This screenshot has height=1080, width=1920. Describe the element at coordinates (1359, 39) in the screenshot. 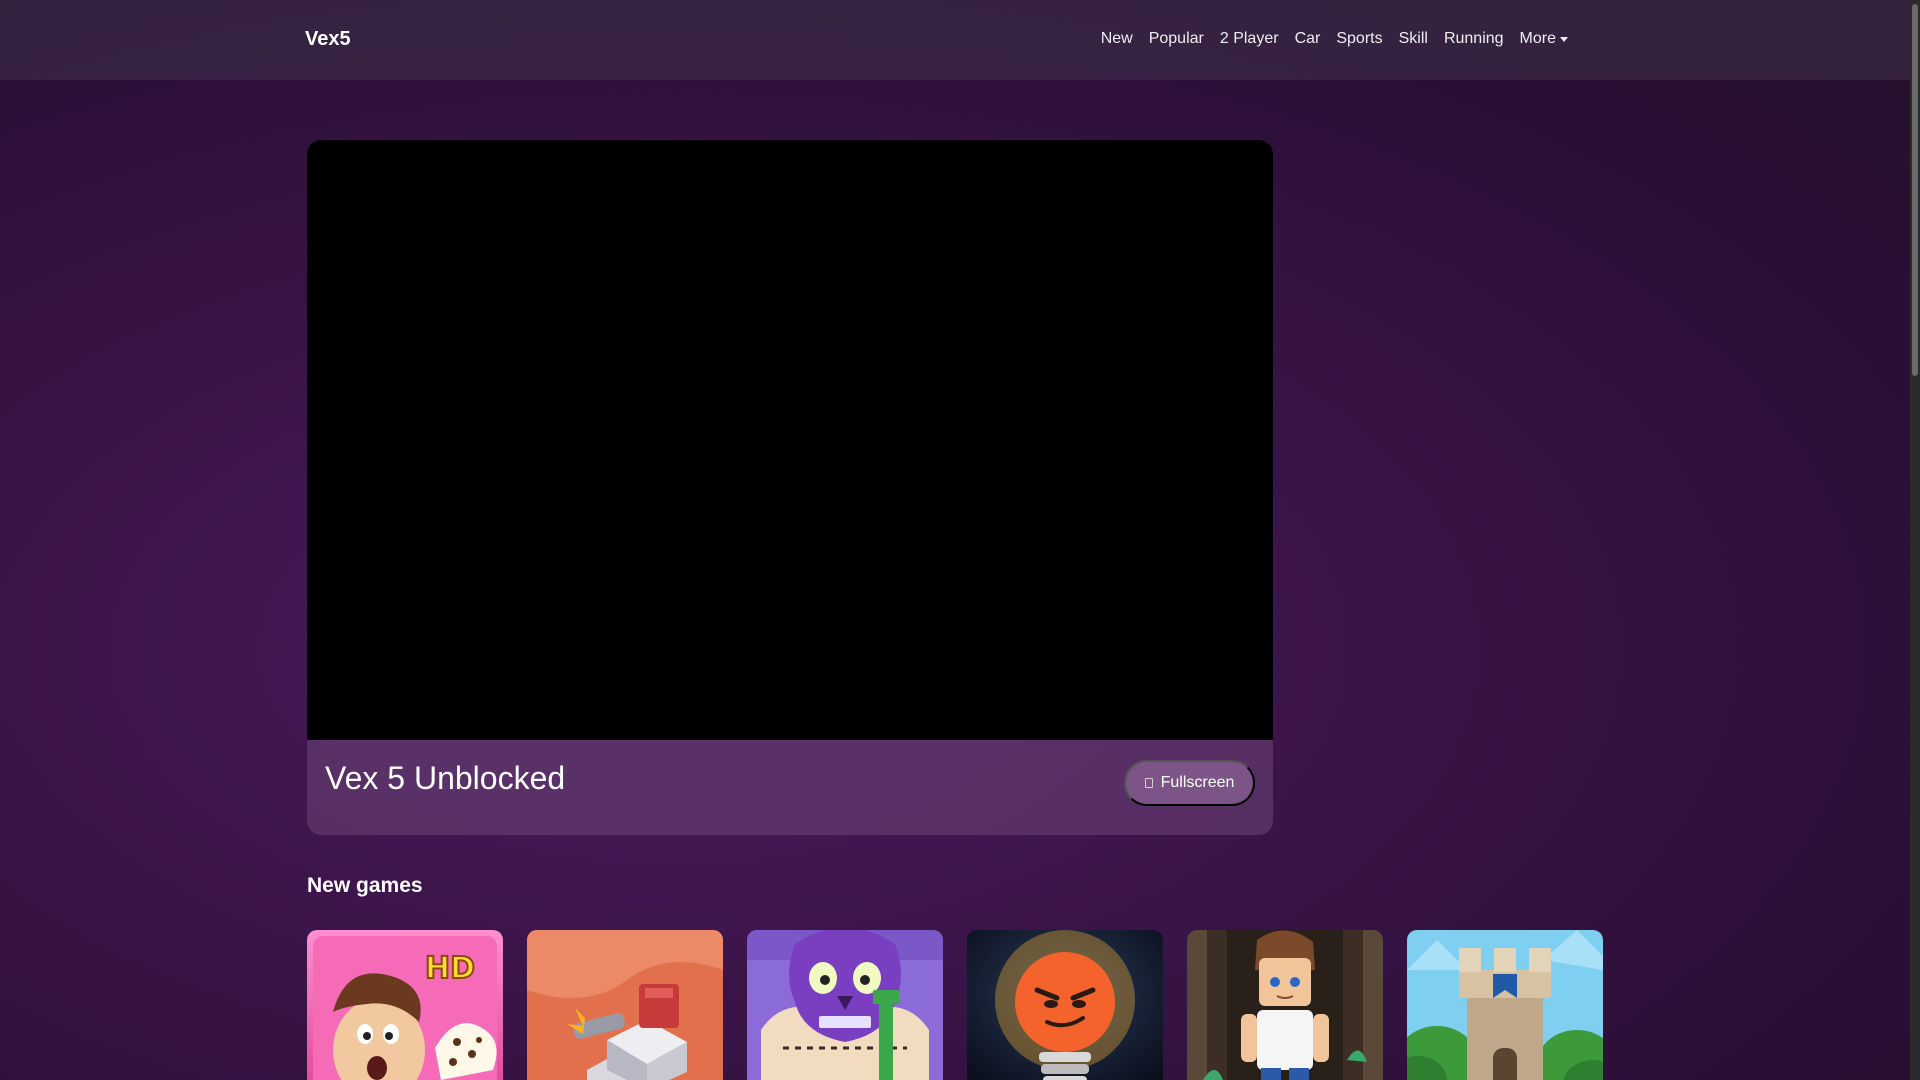

I see `nav-link-sports: Sports` at that location.